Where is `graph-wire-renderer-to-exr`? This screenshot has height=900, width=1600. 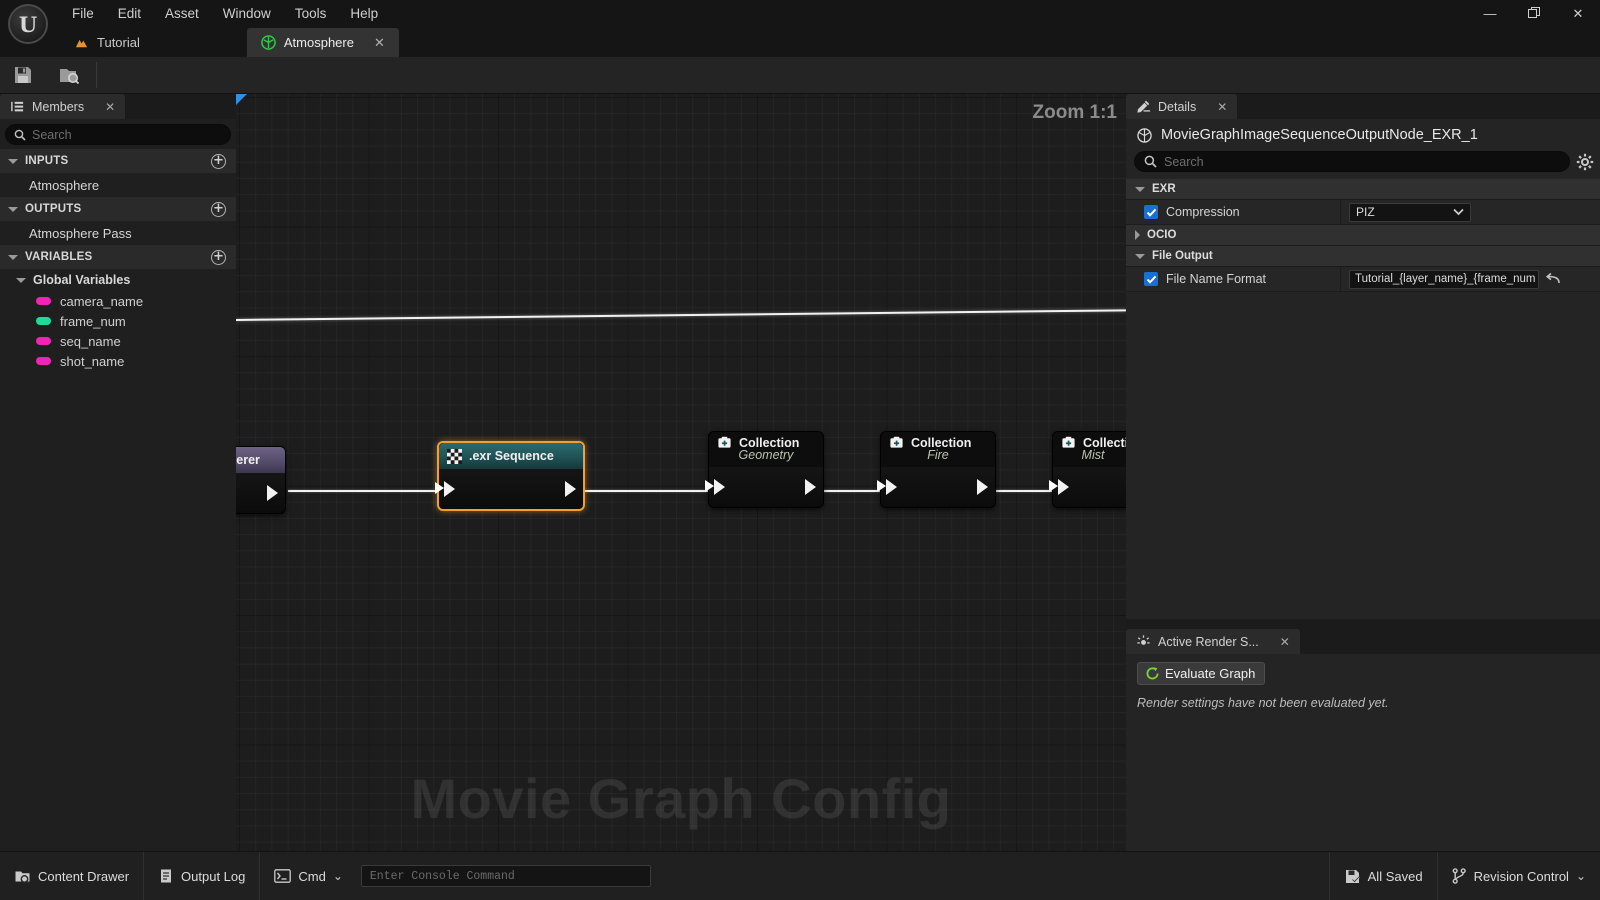
graph-wire-renderer-to-exr is located at coordinates (364, 491).